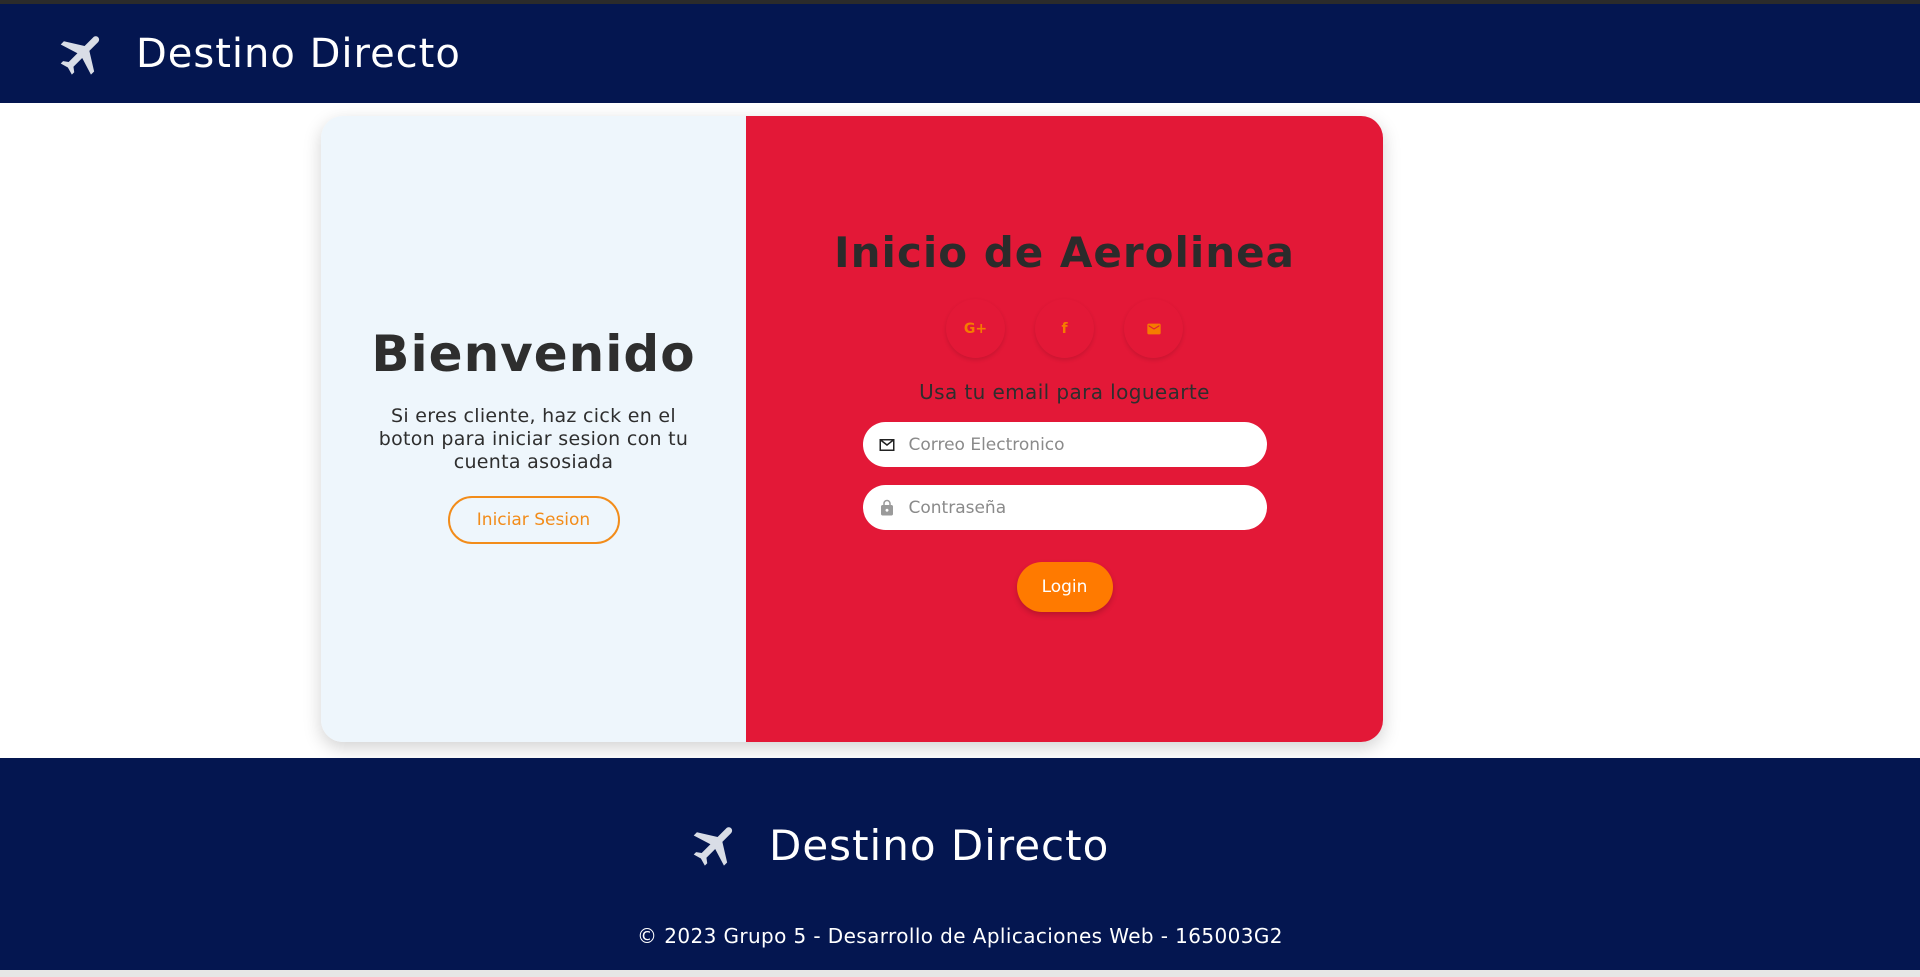 This screenshot has width=1920, height=977. I want to click on envelope-icon, so click(887, 445).